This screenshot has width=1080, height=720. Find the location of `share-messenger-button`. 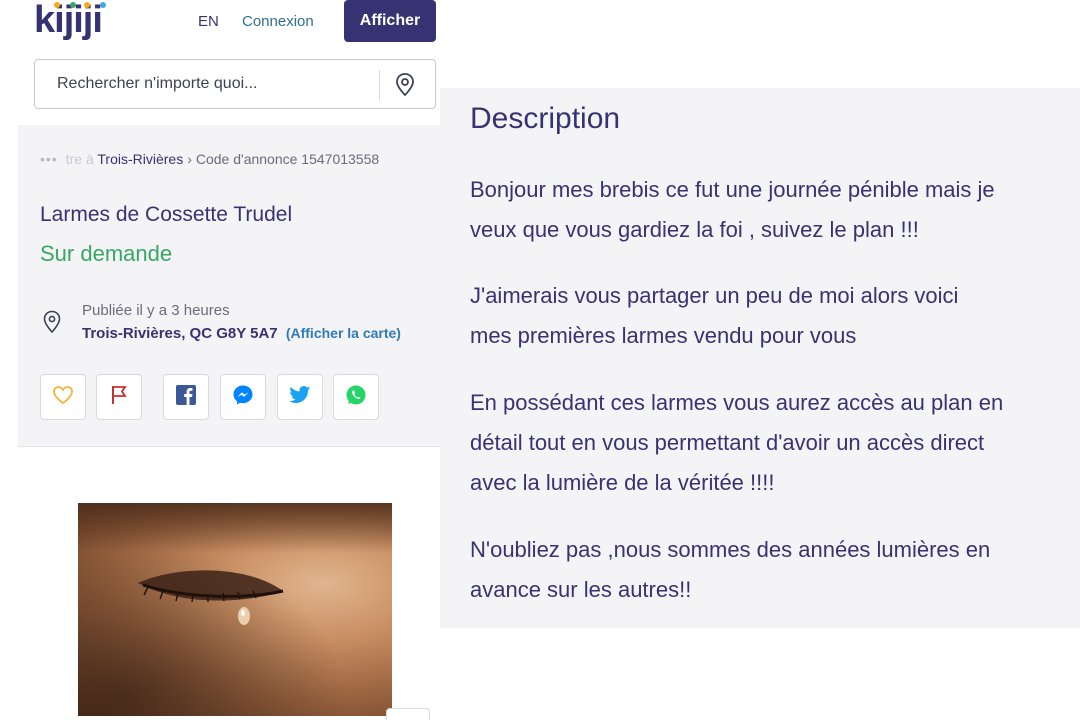

share-messenger-button is located at coordinates (243, 397).